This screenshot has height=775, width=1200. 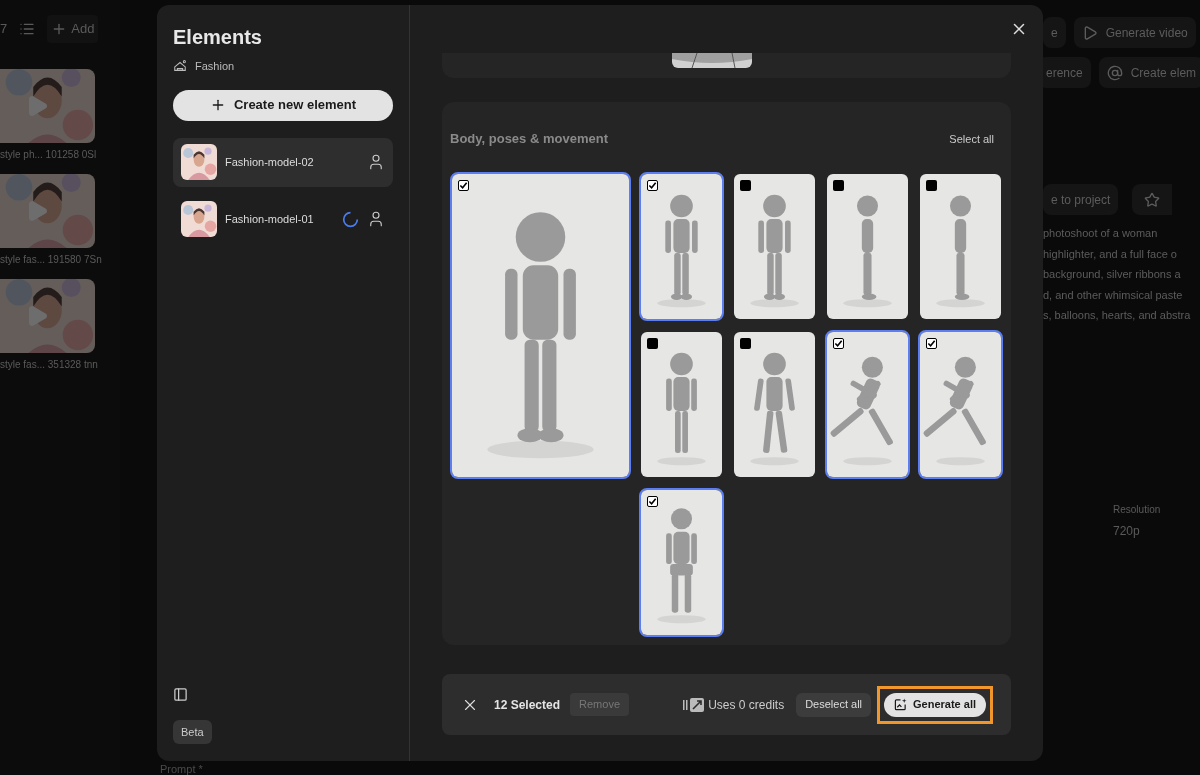 I want to click on list-icon, so click(x=27, y=29).